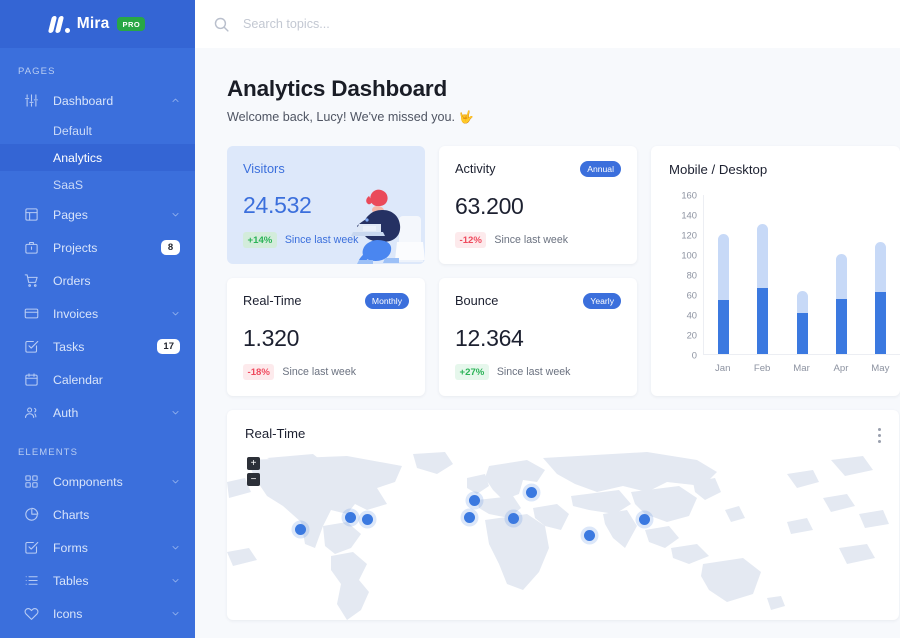 The height and width of the screenshot is (638, 900). I want to click on pro-badge: PRO, so click(131, 24).